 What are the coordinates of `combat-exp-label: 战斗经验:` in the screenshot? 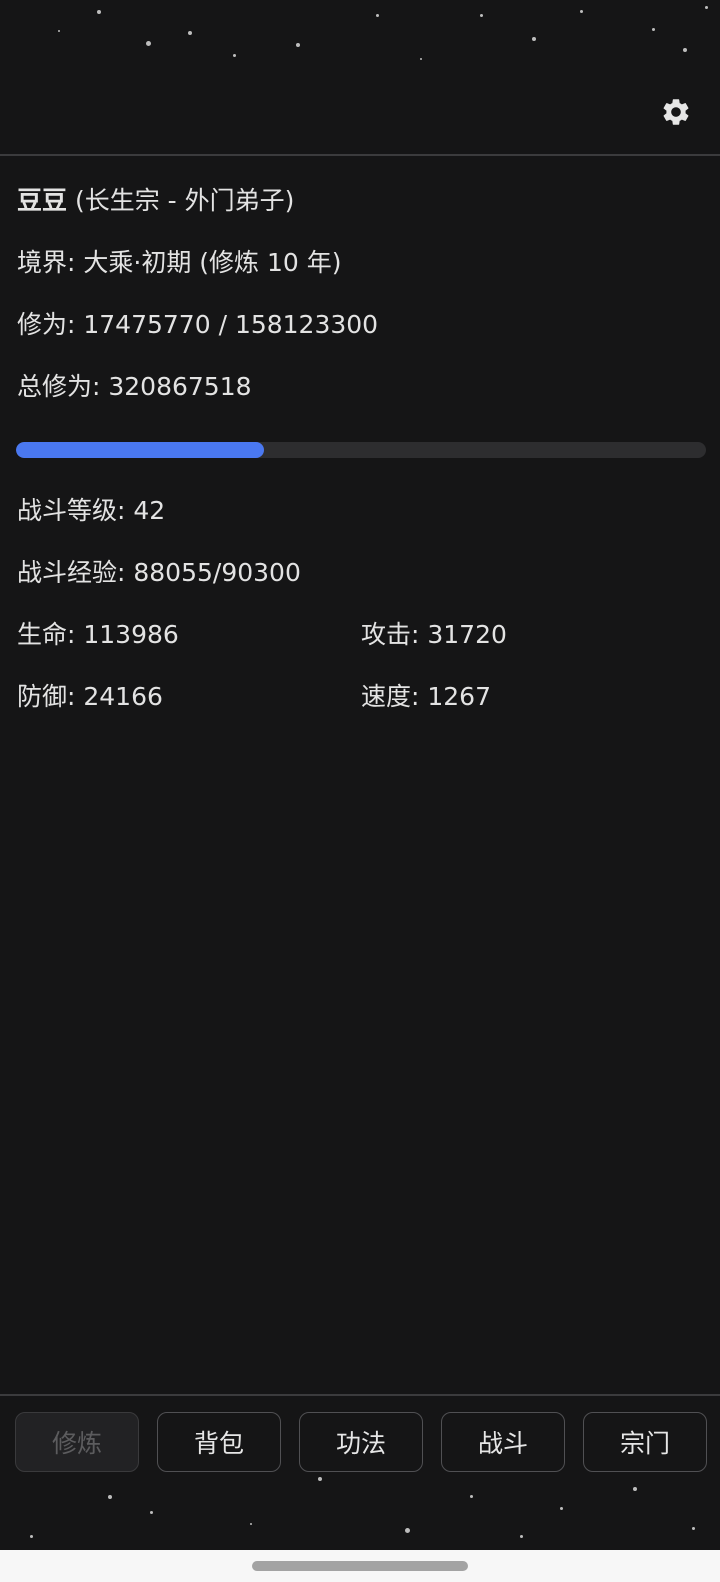 It's located at (75, 572).